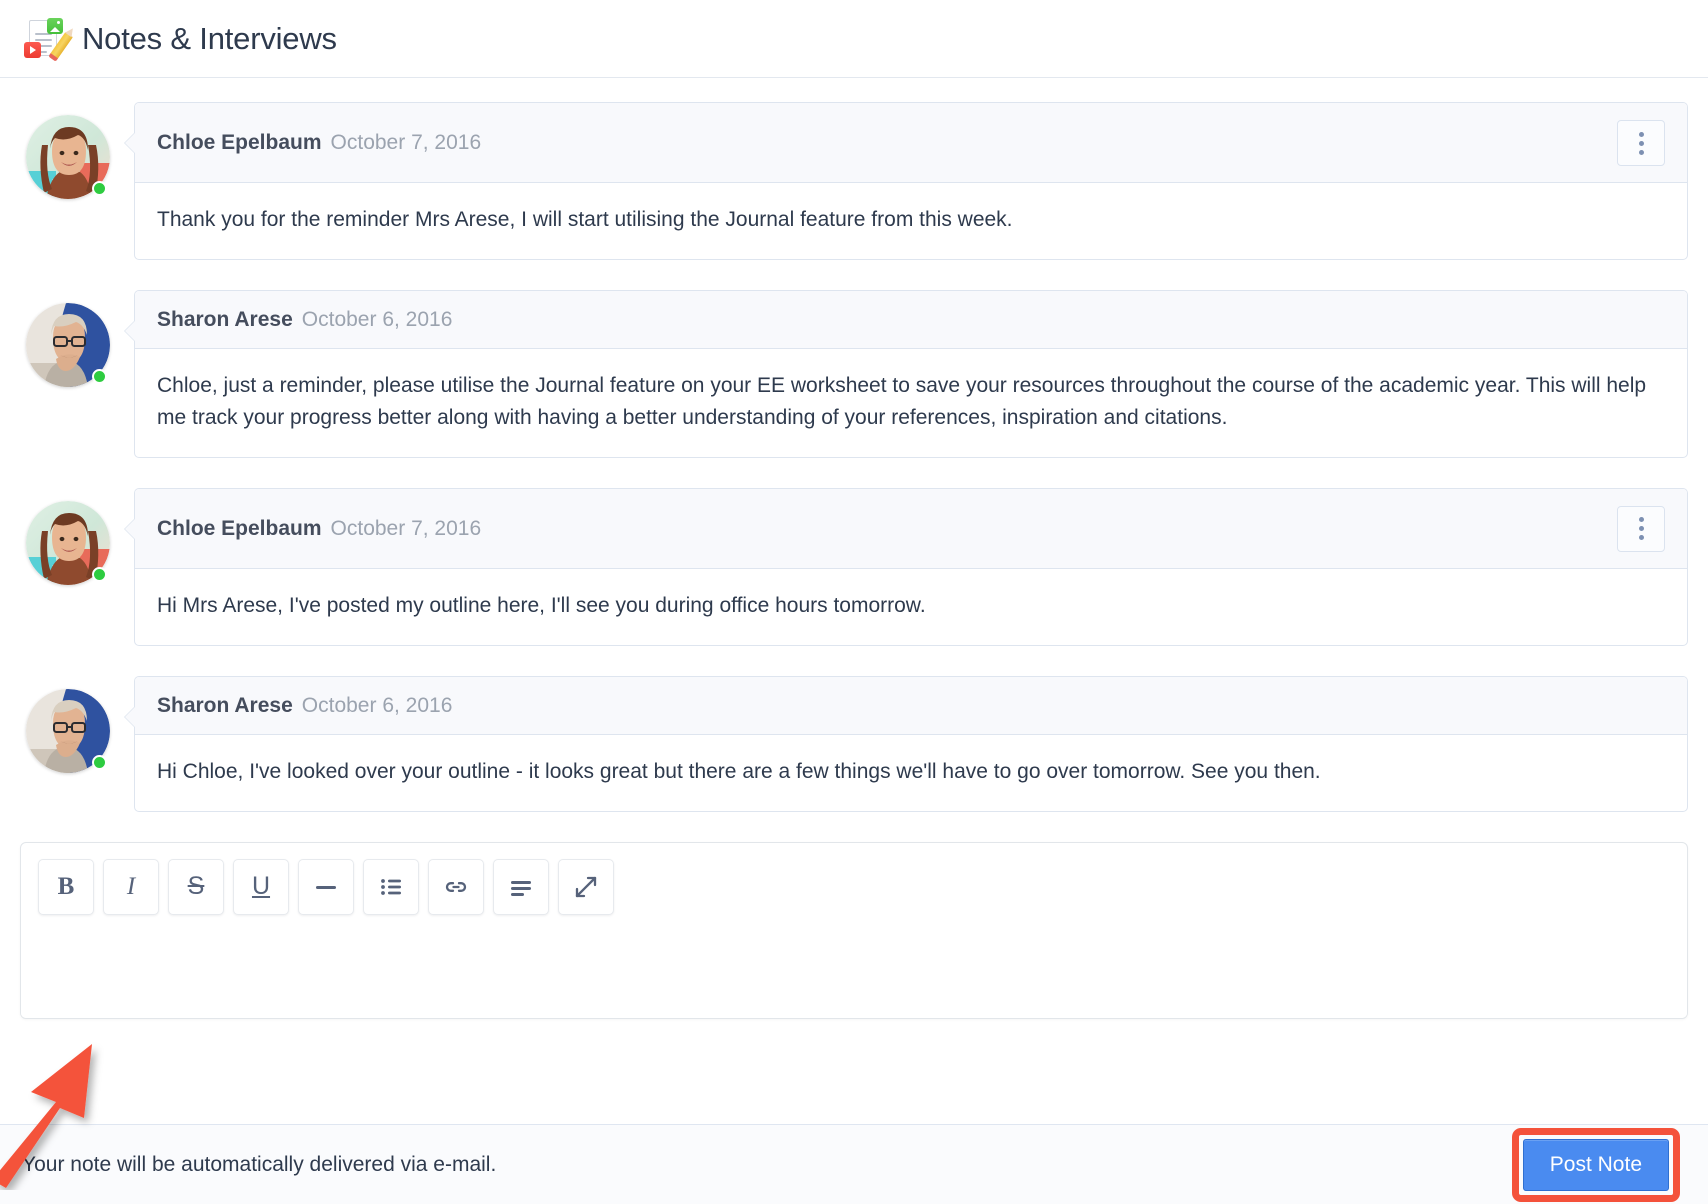 Image resolution: width=1708 pixels, height=1204 pixels. What do you see at coordinates (209, 38) in the screenshot?
I see `page-title: Notes & Interviews` at bounding box center [209, 38].